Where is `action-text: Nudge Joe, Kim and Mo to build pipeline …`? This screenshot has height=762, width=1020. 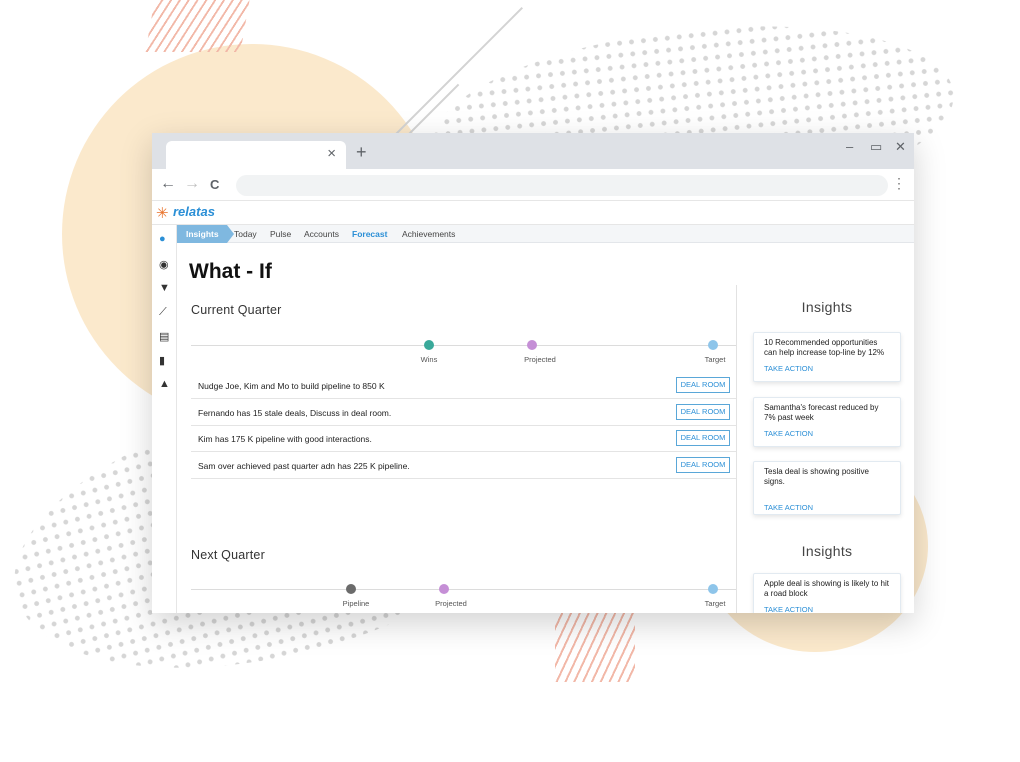 action-text: Nudge Joe, Kim and Mo to build pipeline … is located at coordinates (291, 386).